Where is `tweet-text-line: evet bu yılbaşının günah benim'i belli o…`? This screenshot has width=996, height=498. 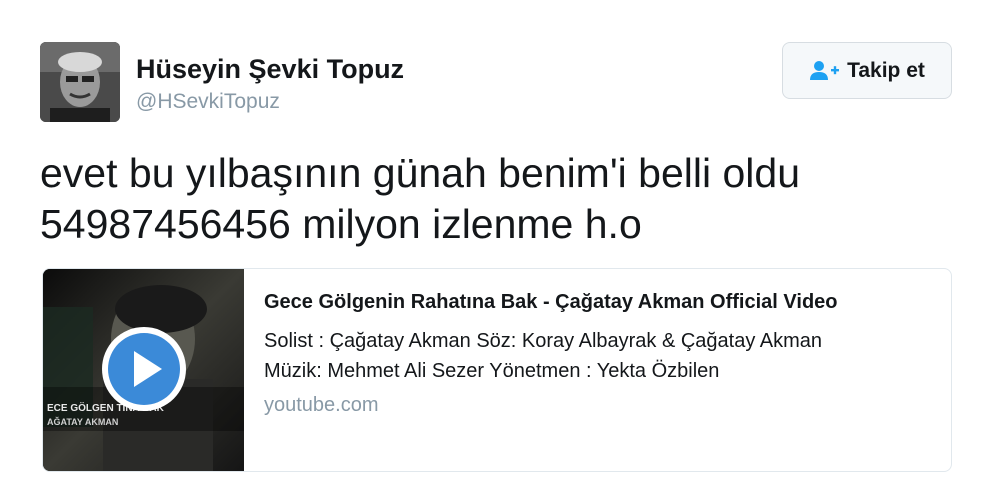
tweet-text-line: evet bu yılbaşının günah benim'i belli o… is located at coordinates (420, 173).